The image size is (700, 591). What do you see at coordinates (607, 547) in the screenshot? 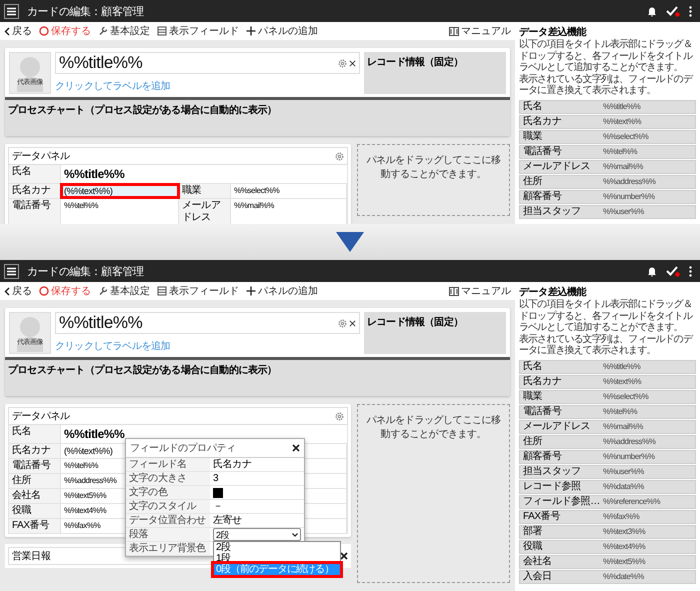
I see `field-chip: 役職 %%text4%%` at bounding box center [607, 547].